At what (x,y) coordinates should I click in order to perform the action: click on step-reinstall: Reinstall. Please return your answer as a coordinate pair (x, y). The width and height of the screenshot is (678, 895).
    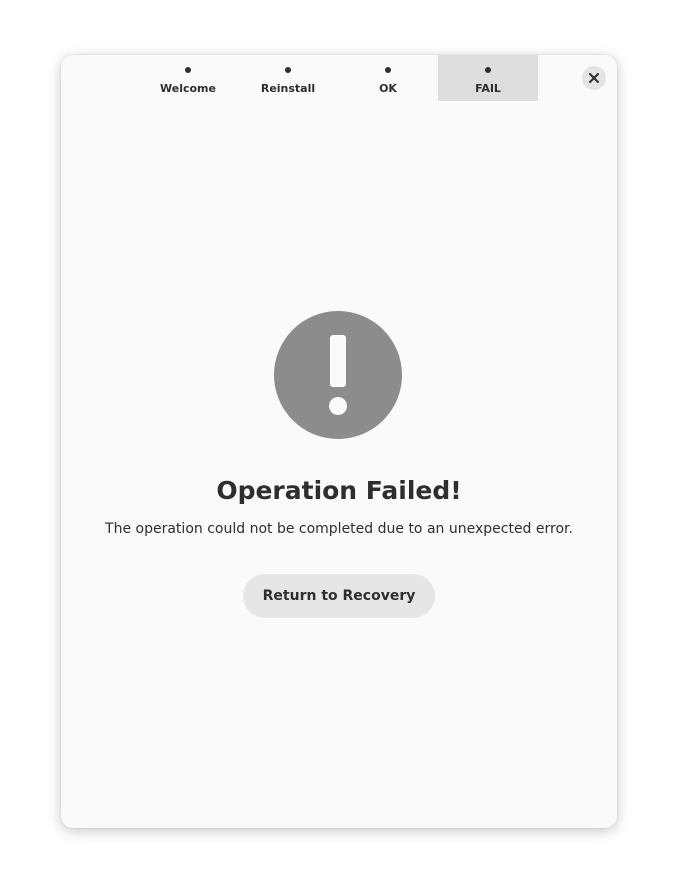
    Looking at the image, I should click on (288, 78).